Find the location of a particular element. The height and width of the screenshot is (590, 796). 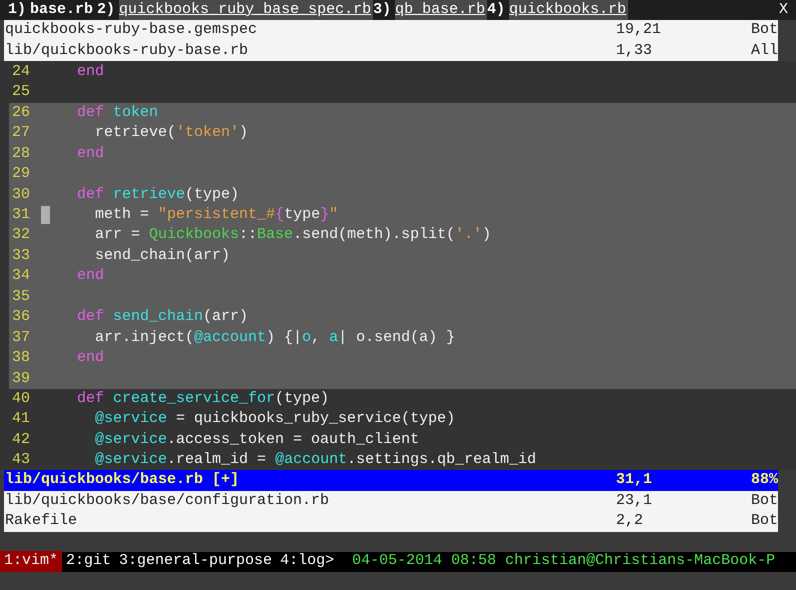

line-number: 31 is located at coordinates (21, 215).